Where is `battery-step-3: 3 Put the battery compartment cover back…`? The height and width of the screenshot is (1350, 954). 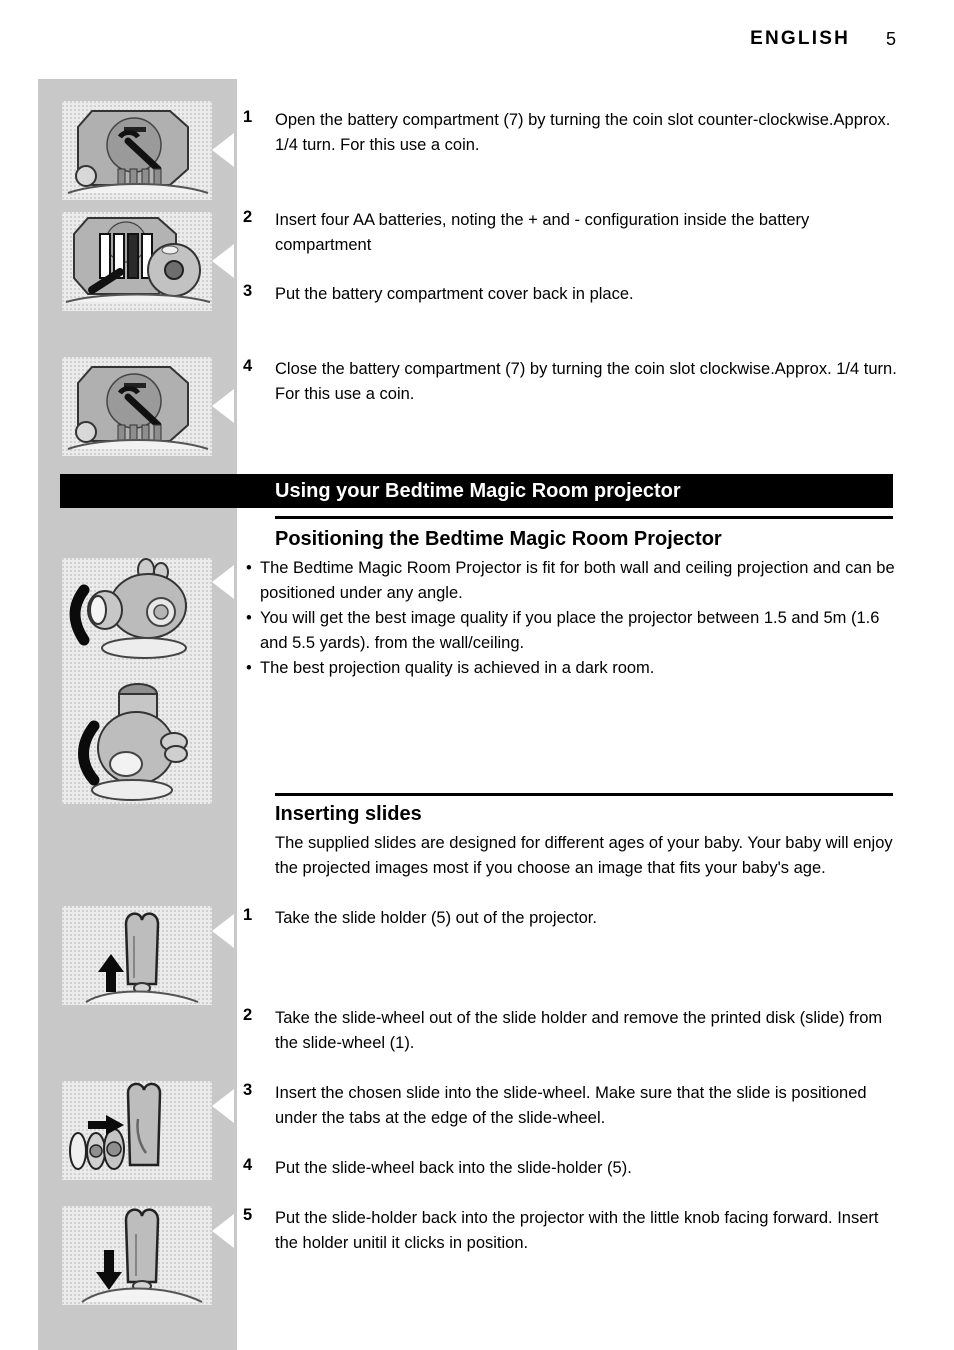
battery-step-3: 3 Put the battery compartment cover back… is located at coordinates (570, 294).